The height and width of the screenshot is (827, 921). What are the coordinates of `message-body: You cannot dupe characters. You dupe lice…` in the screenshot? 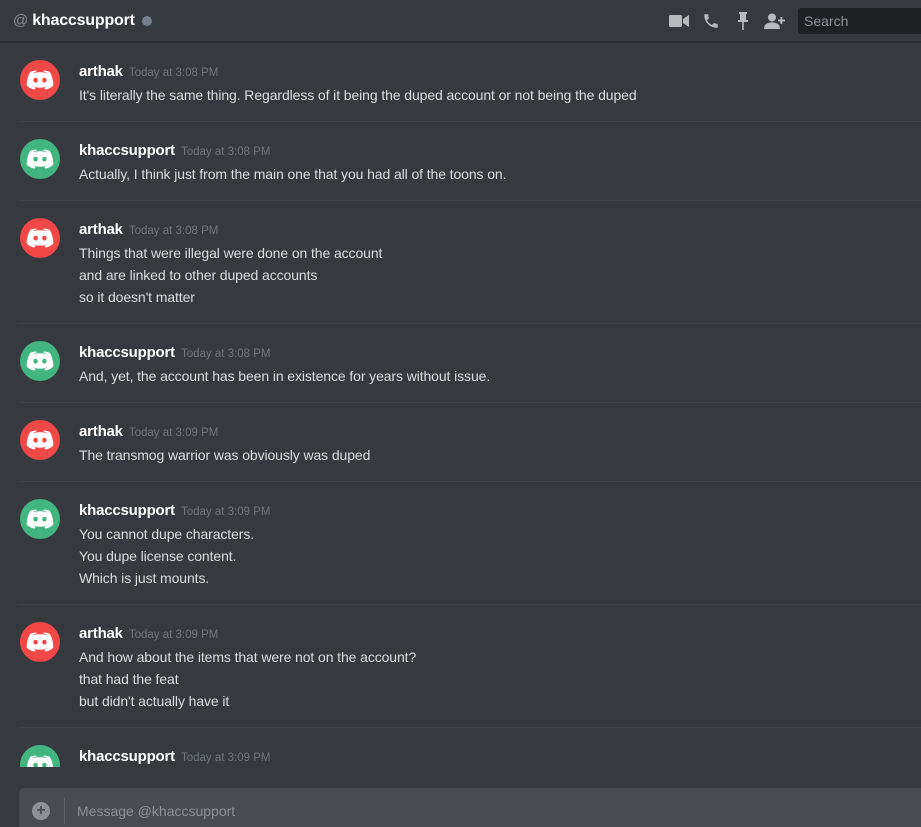 It's located at (166, 556).